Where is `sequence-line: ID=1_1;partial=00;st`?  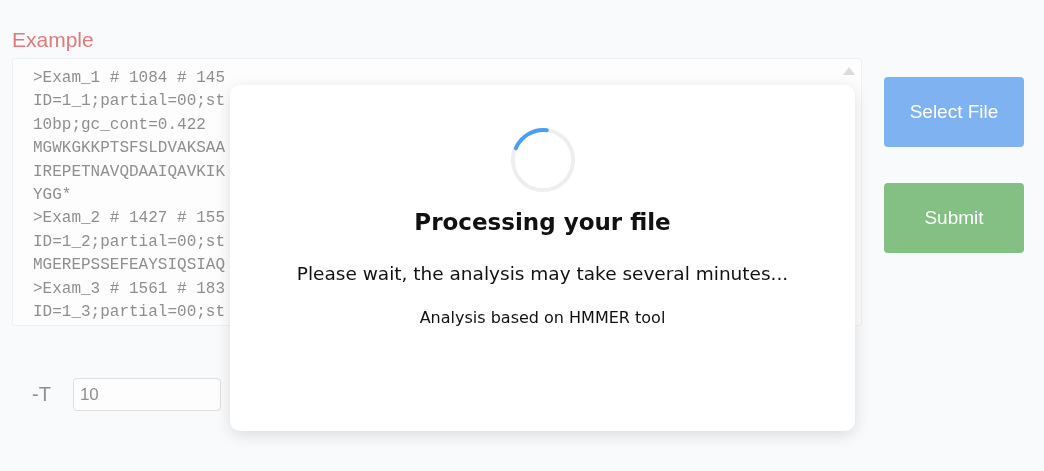
sequence-line: ID=1_1;partial=00;st is located at coordinates (129, 102).